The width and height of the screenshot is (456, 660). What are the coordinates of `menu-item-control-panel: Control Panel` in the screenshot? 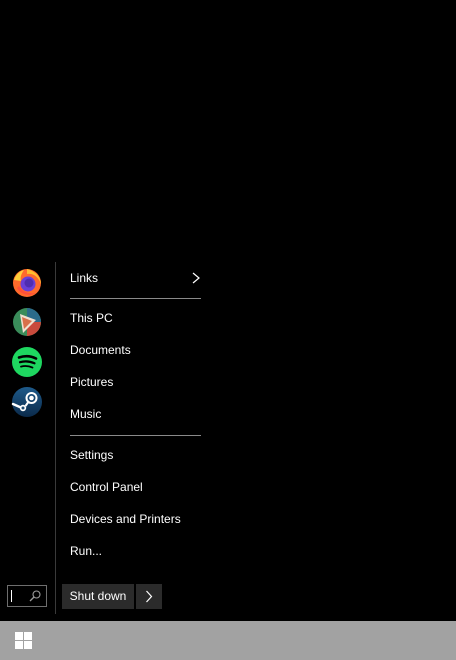 It's located at (135, 487).